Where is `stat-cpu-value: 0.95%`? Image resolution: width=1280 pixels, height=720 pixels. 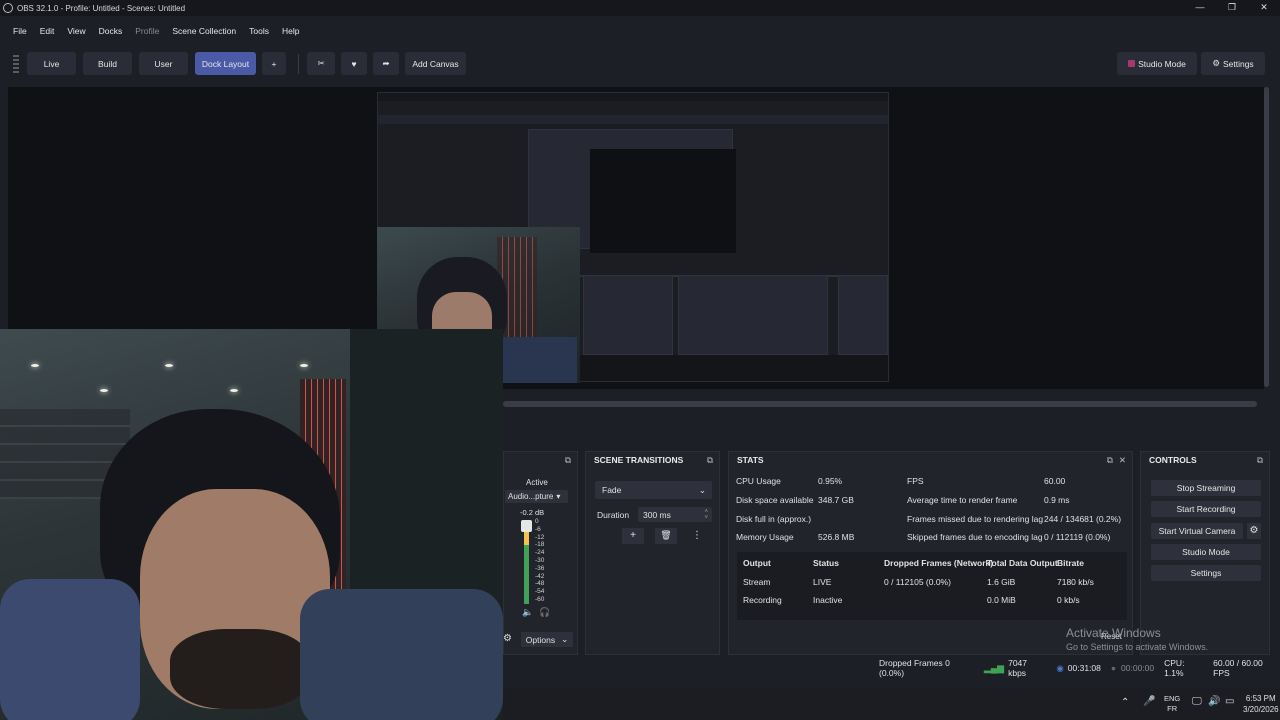
stat-cpu-value: 0.95% is located at coordinates (830, 481).